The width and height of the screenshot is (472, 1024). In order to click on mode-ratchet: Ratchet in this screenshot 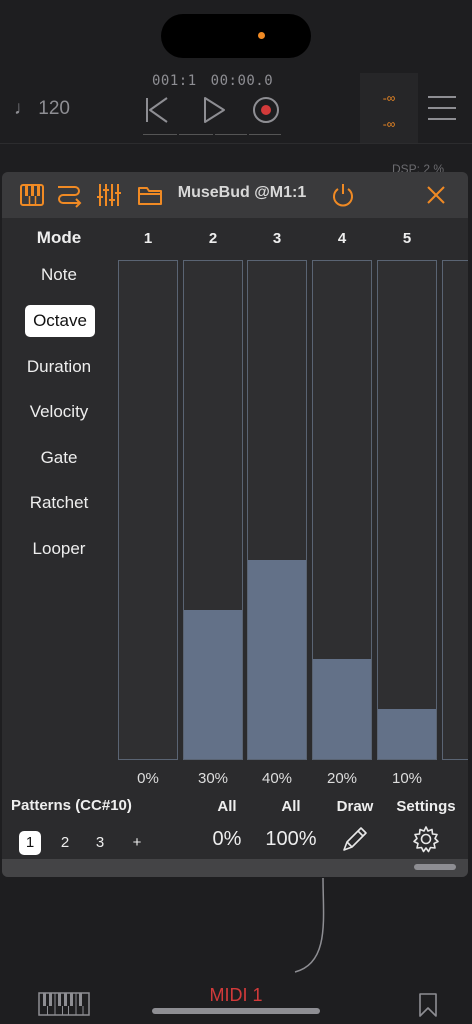, I will do `click(59, 503)`.